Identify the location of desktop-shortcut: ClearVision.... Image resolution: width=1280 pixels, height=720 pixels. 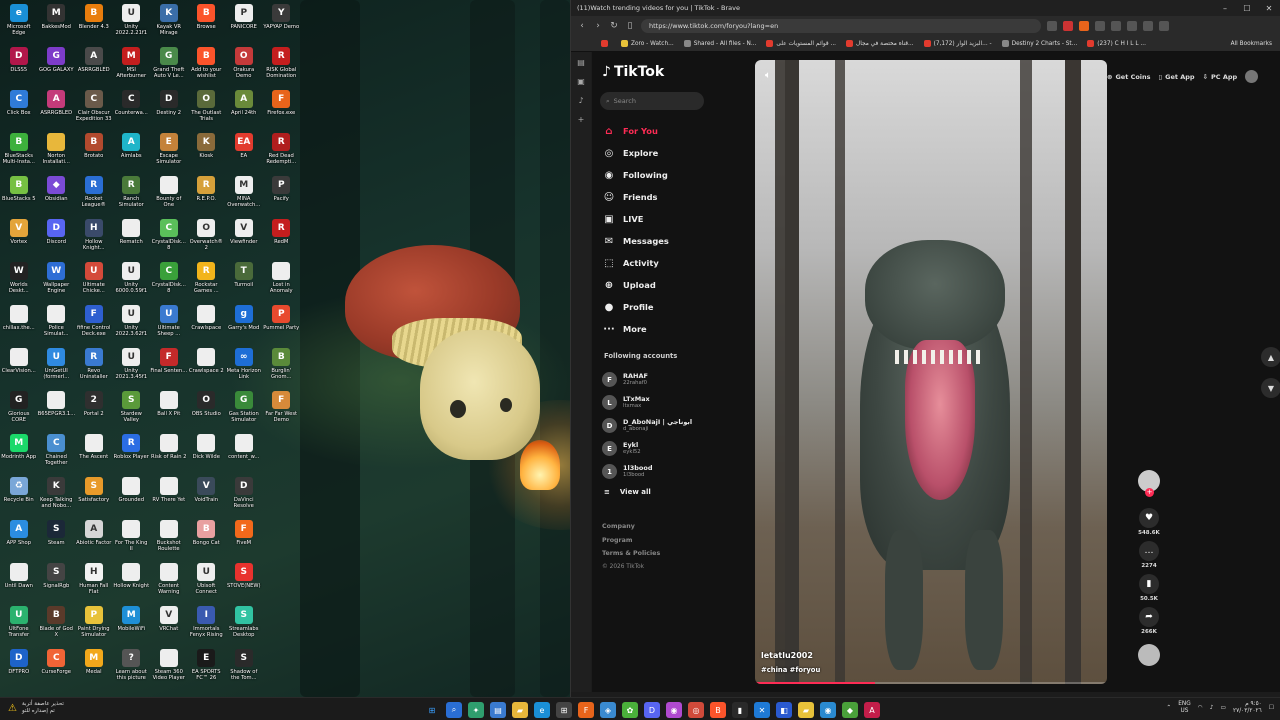
(19, 365).